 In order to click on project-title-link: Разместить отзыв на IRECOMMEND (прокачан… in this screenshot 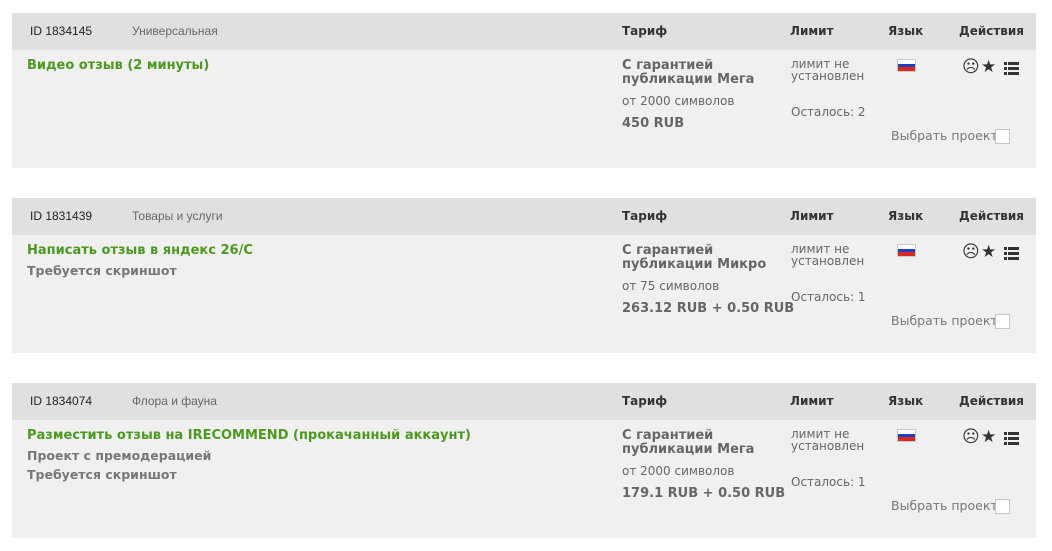, I will do `click(249, 435)`.